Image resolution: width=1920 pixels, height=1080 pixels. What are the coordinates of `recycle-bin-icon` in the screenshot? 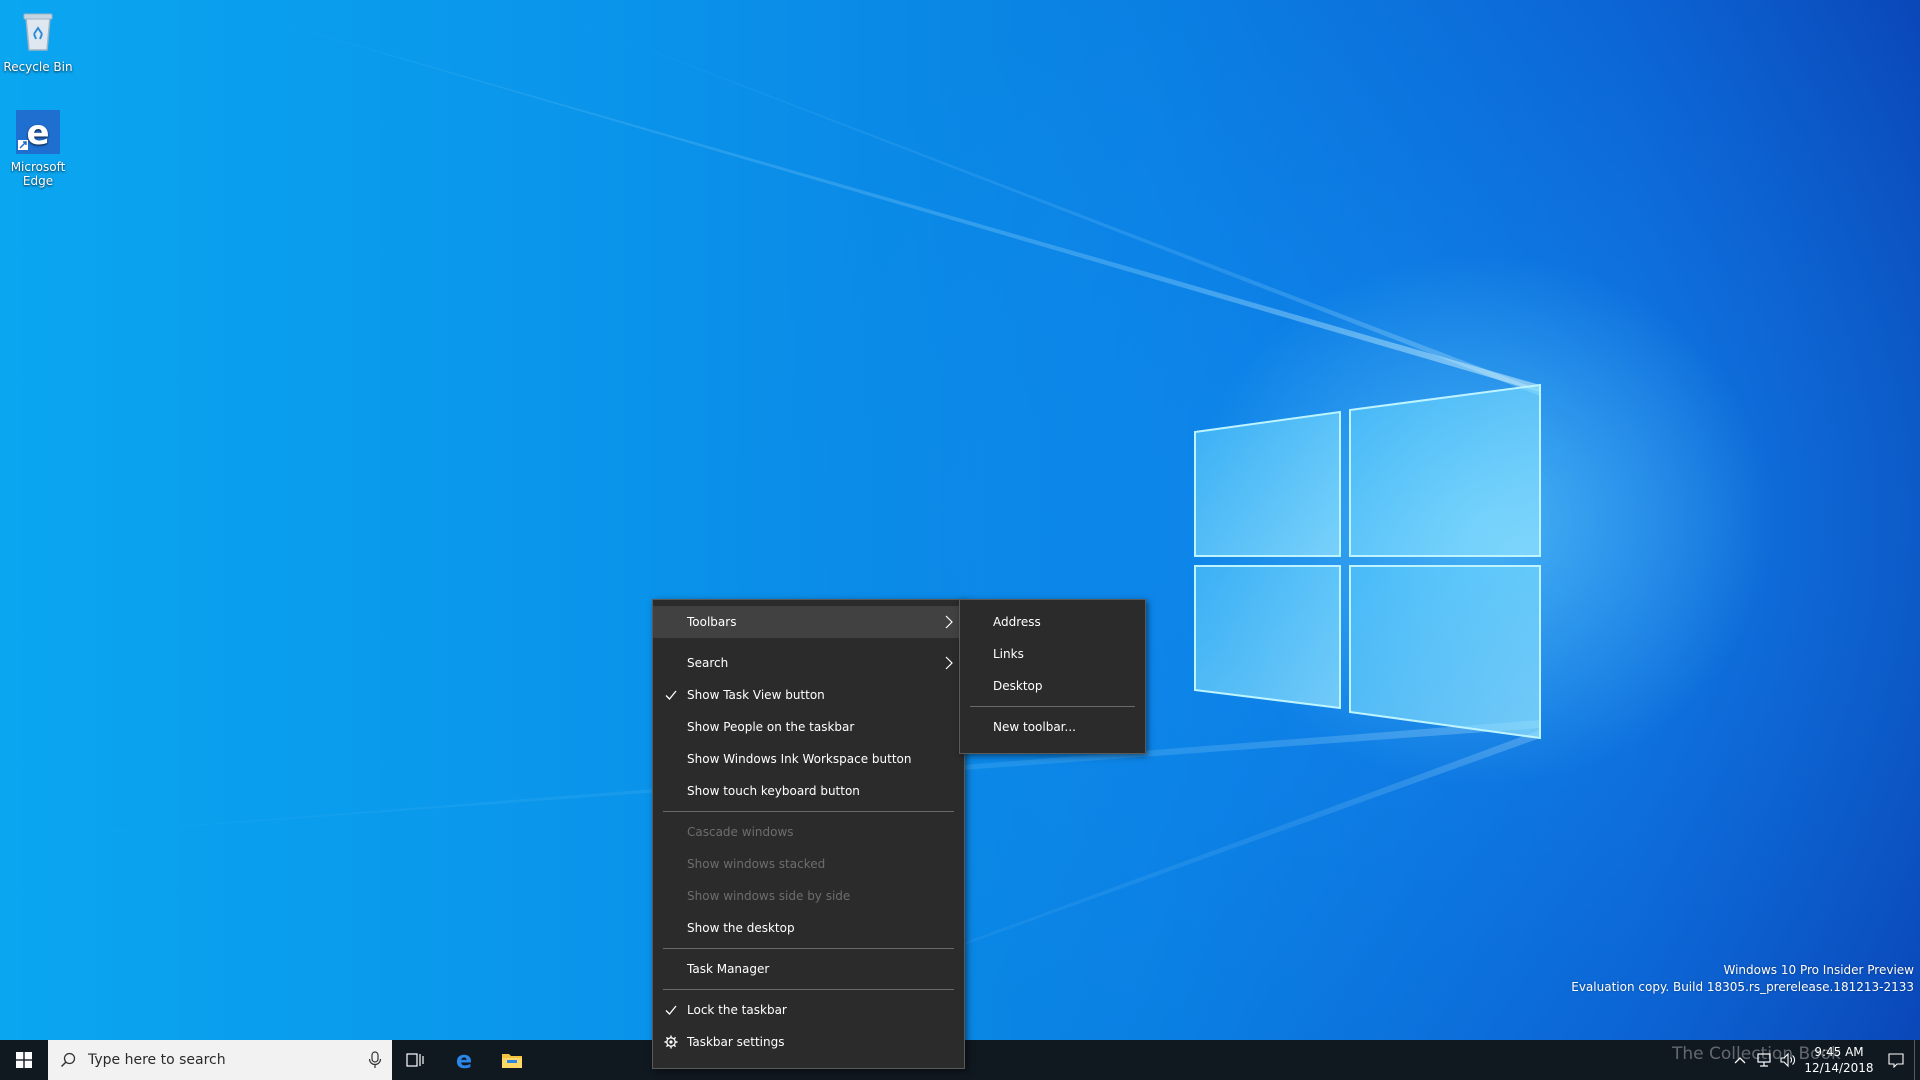 It's located at (38, 32).